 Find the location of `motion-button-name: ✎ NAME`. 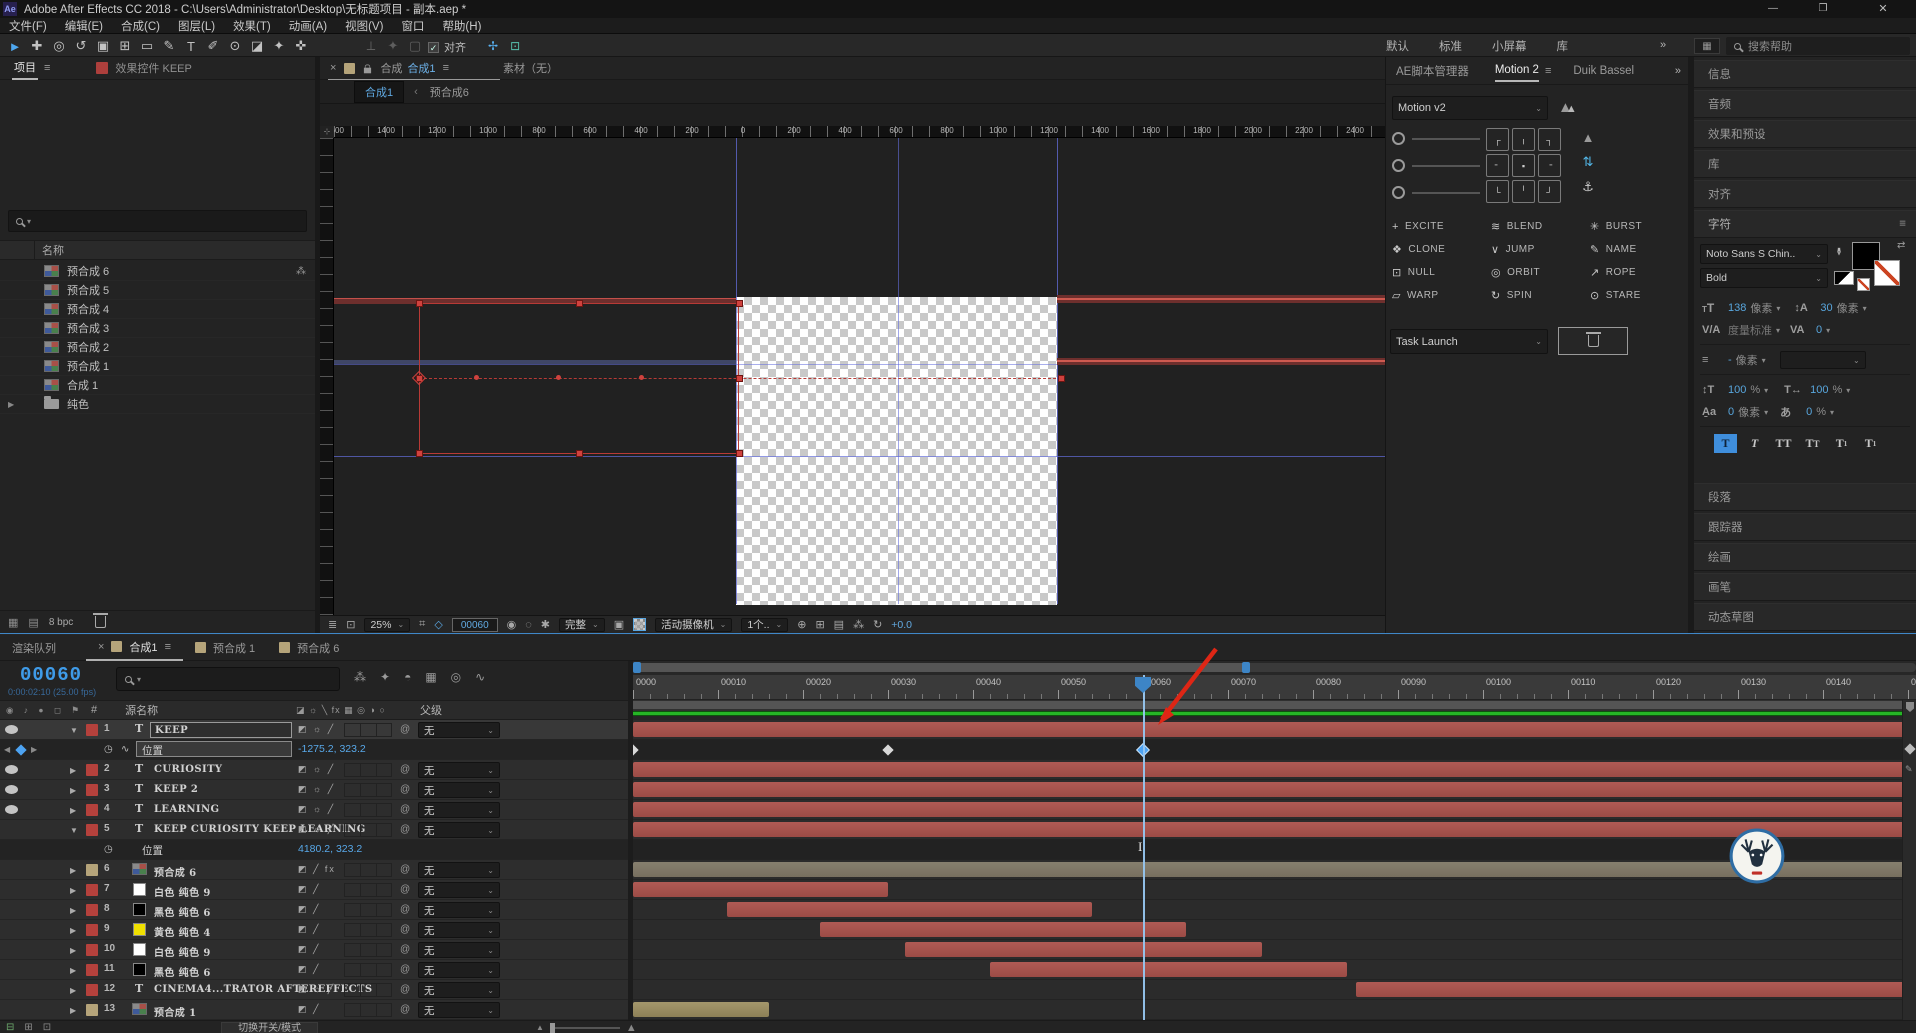

motion-button-name: ✎ NAME is located at coordinates (1637, 249).